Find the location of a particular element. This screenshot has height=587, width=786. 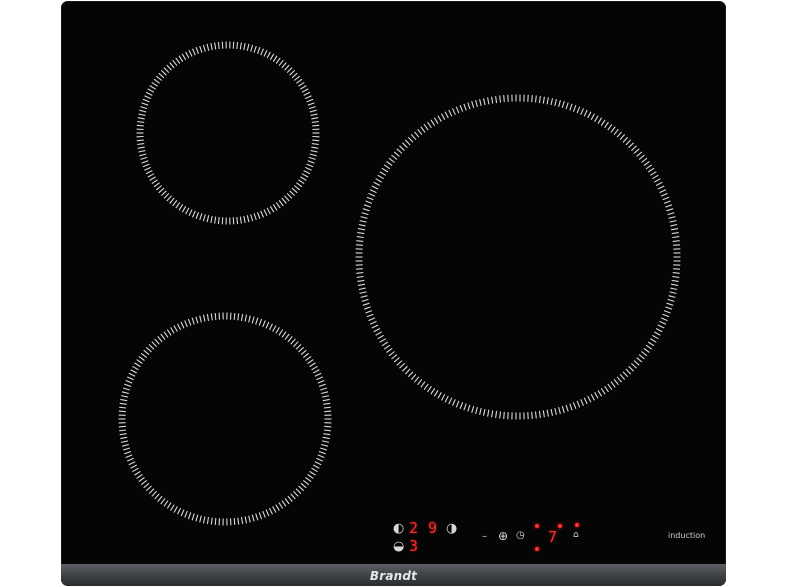

zone-select-right-icon: ◑ is located at coordinates (451, 528).